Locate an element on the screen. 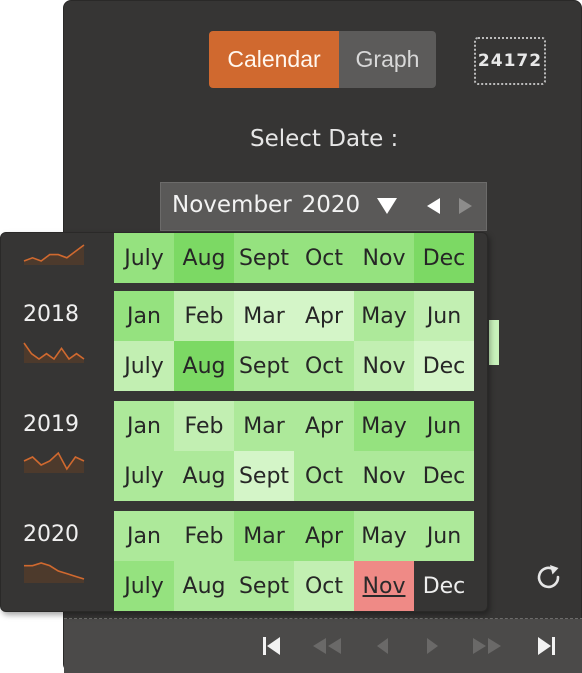 The height and width of the screenshot is (673, 582). refresh-icon is located at coordinates (549, 578).